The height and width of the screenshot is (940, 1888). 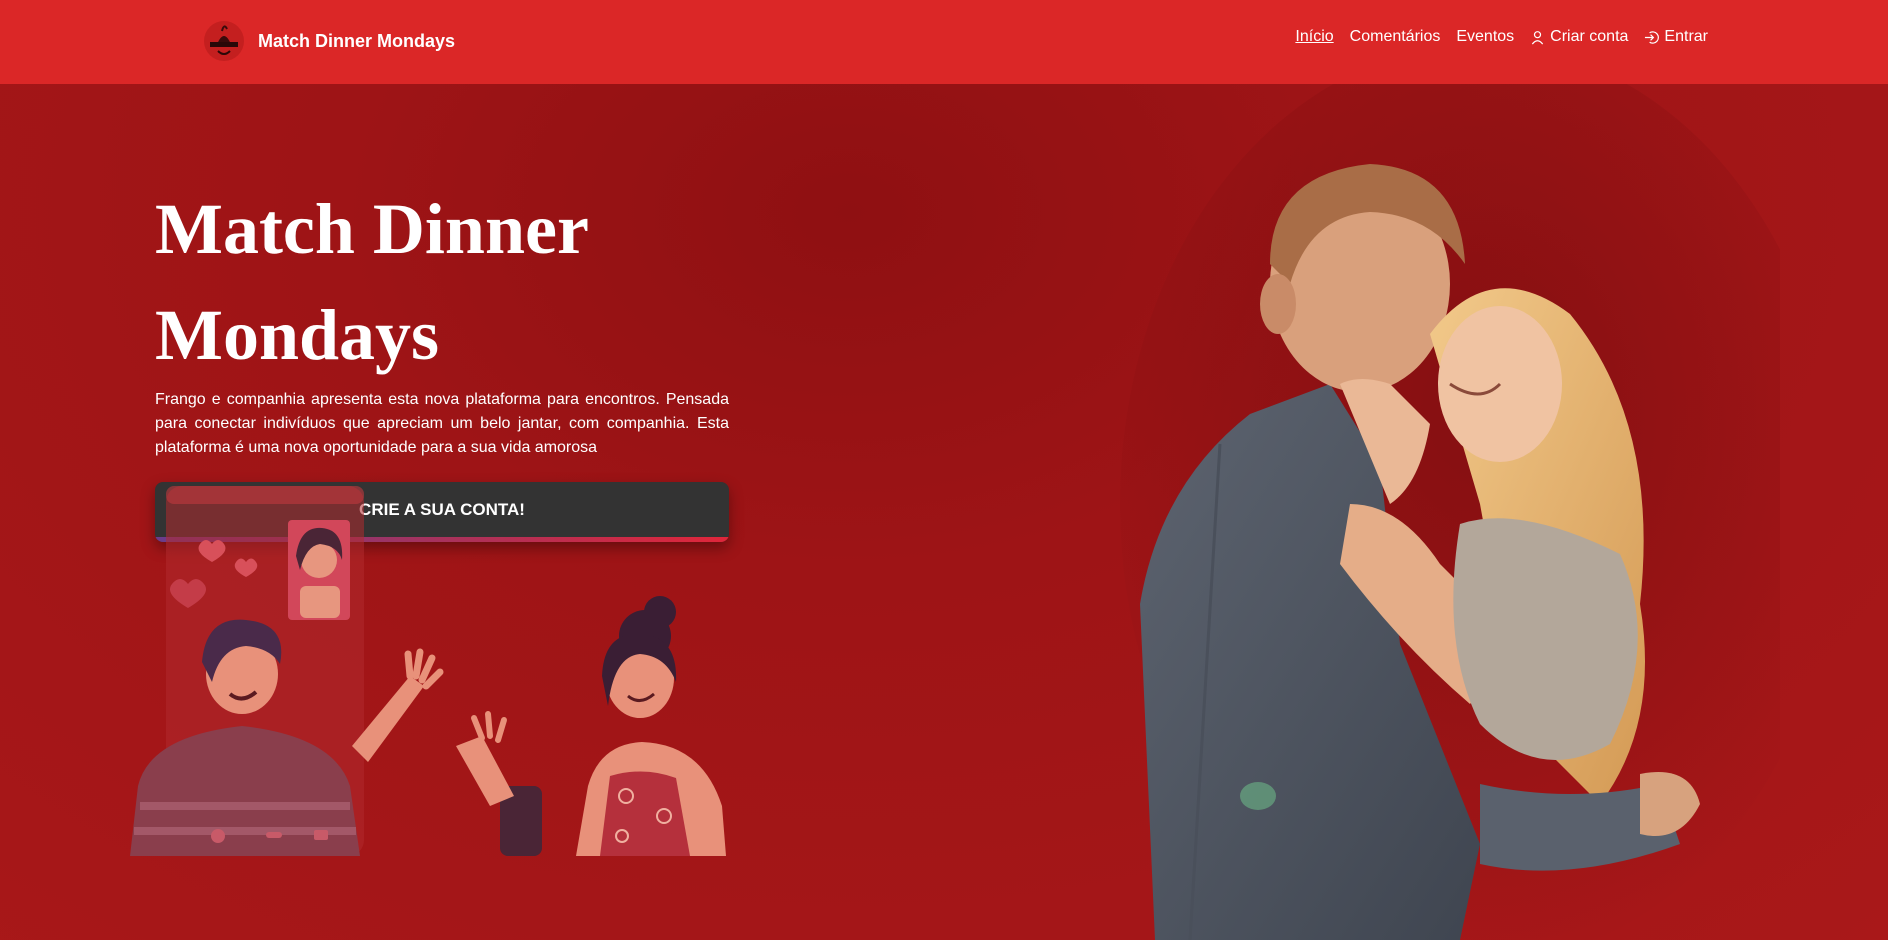 What do you see at coordinates (1538, 37) in the screenshot?
I see `user-icon` at bounding box center [1538, 37].